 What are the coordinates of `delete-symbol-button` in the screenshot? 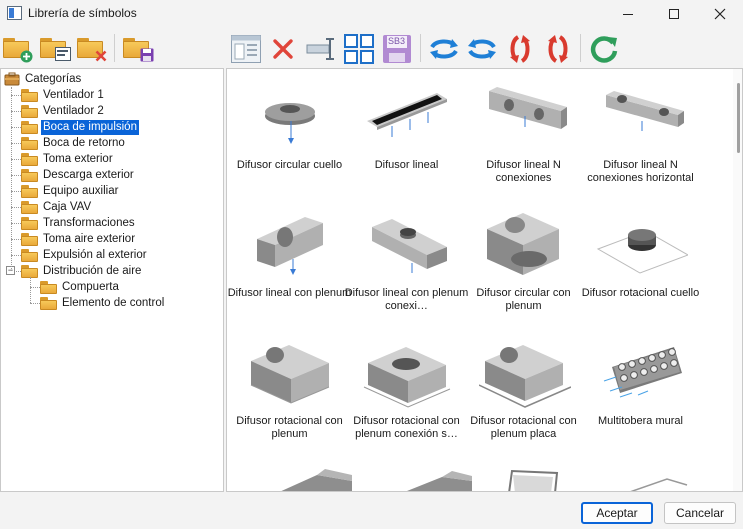 It's located at (283, 48).